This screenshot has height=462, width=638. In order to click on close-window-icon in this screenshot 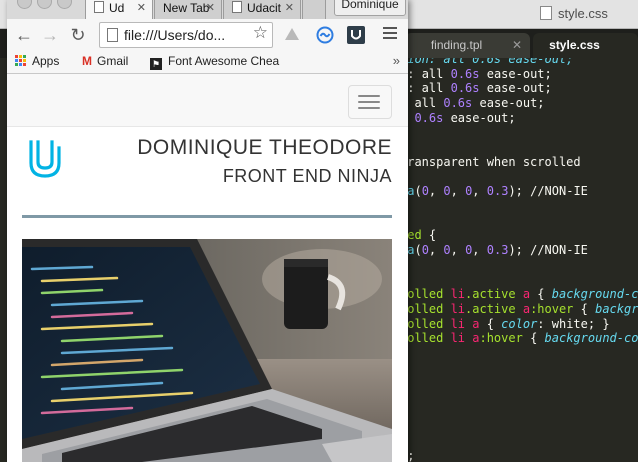, I will do `click(24, 4)`.